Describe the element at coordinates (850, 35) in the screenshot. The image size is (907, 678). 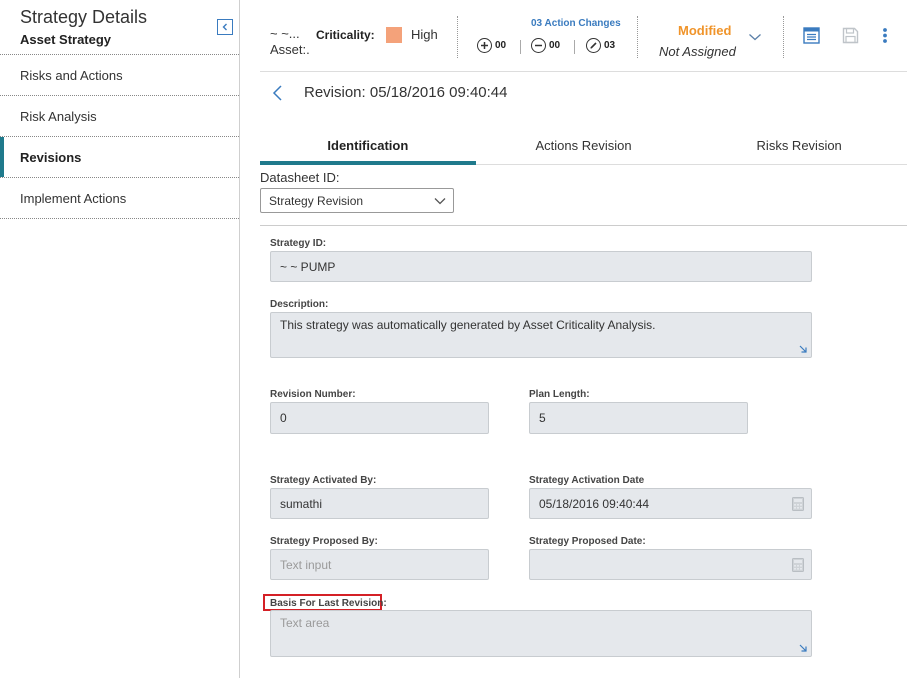
I see `save-icon` at that location.